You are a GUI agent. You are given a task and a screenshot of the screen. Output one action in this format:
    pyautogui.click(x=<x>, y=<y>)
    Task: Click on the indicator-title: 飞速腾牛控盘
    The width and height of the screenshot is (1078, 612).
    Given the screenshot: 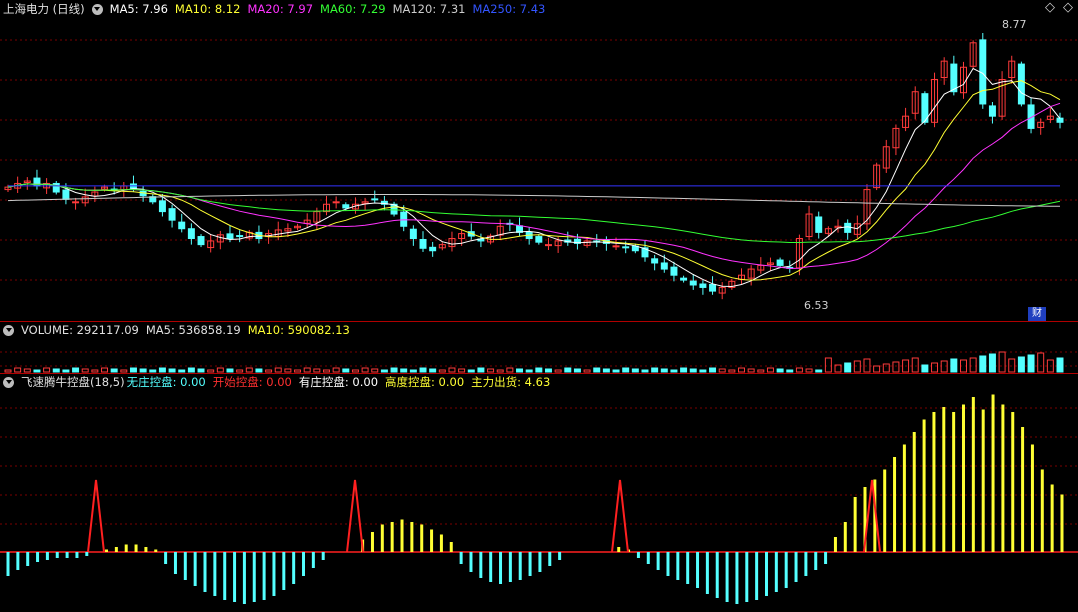 What is the action you would take?
    pyautogui.click(x=55, y=382)
    